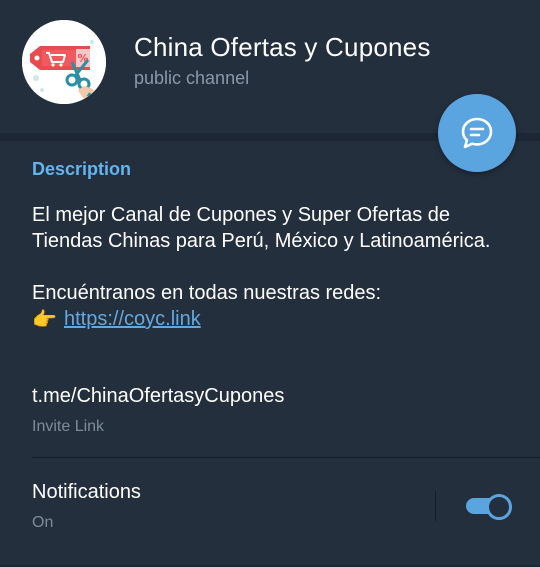 The width and height of the screenshot is (540, 567). Describe the element at coordinates (262, 319) in the screenshot. I see `description-link-line: 👉 https://coyc.link` at that location.